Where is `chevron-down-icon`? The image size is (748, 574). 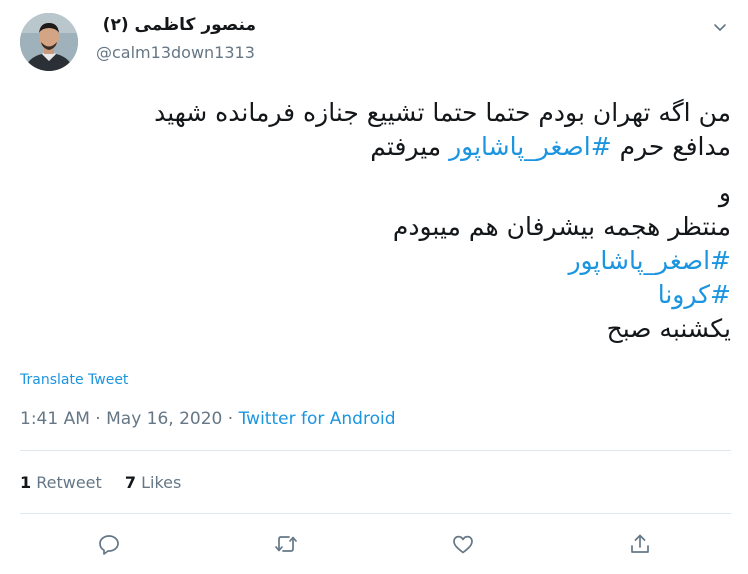 chevron-down-icon is located at coordinates (720, 27).